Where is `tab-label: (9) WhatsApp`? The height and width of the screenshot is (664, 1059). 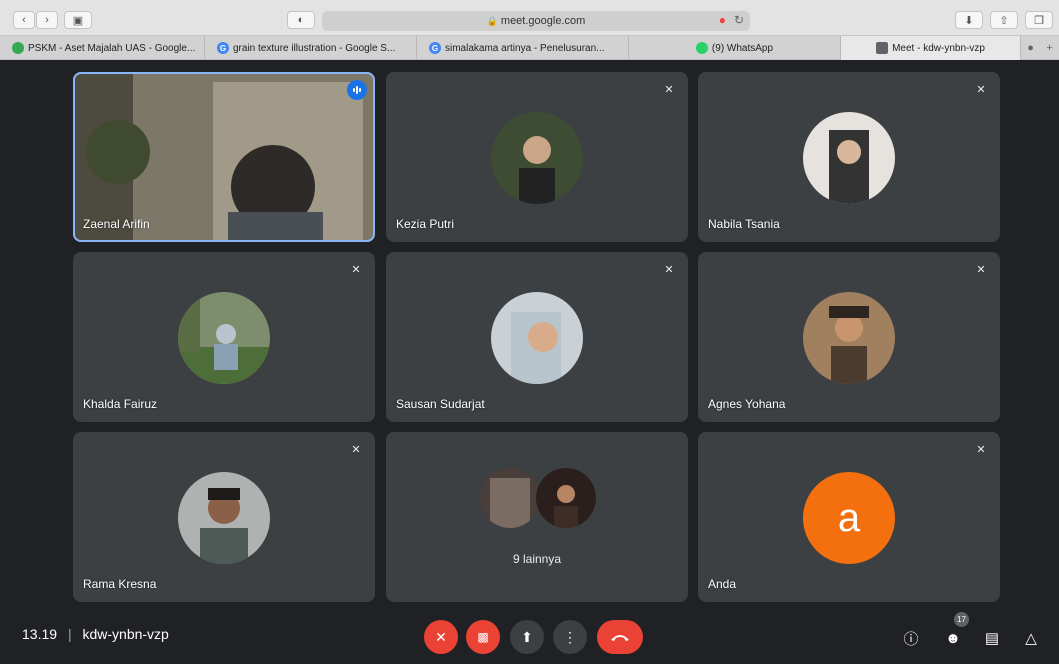
tab-label: (9) WhatsApp is located at coordinates (742, 48).